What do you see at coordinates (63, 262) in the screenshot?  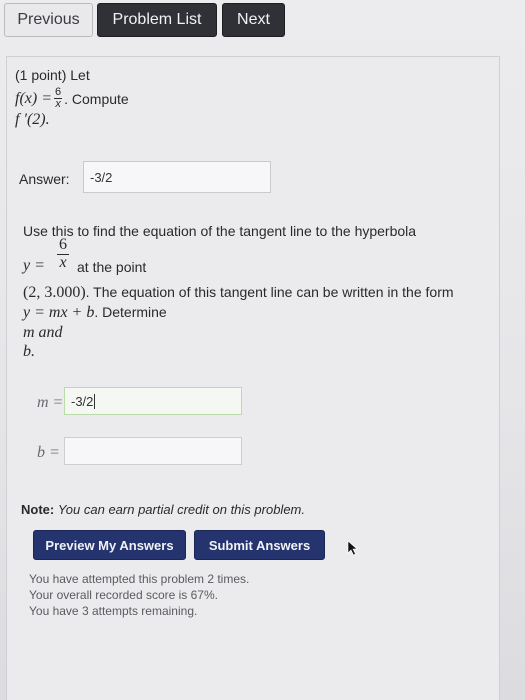 I see `hyperbola-denominator: x` at bounding box center [63, 262].